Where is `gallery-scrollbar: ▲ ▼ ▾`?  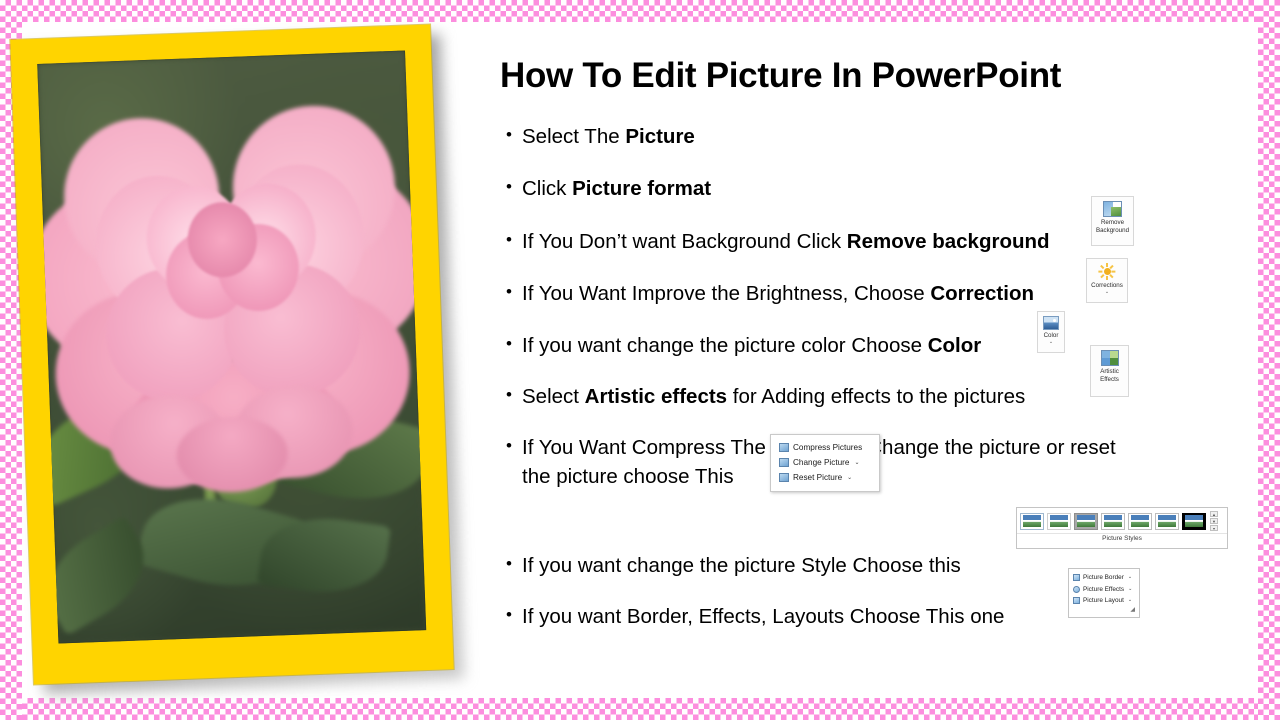 gallery-scrollbar: ▲ ▼ ▾ is located at coordinates (1214, 521).